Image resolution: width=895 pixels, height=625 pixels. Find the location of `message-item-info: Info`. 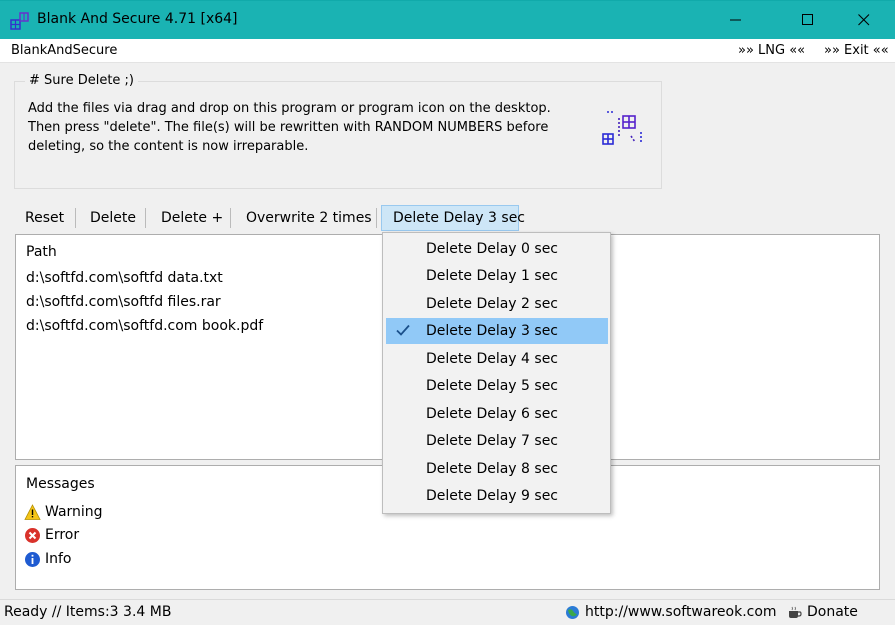

message-item-info: Info is located at coordinates (48, 559).